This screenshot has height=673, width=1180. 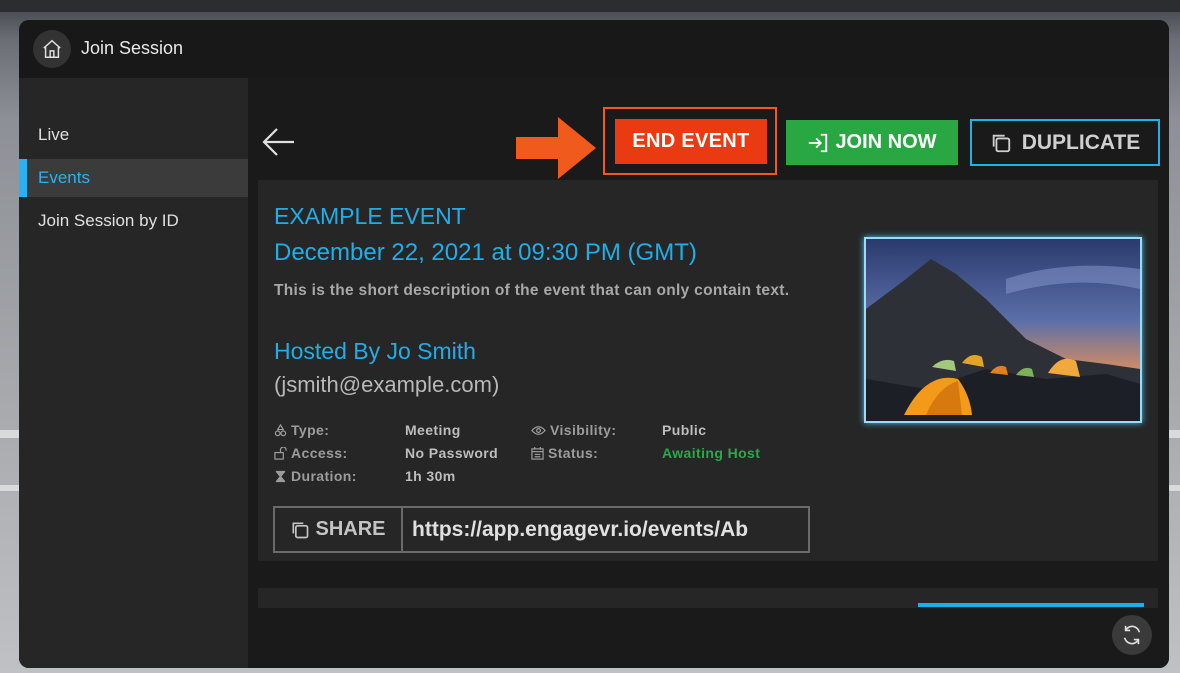 I want to click on event-host: Hosted By Jo Smith, so click(x=375, y=351).